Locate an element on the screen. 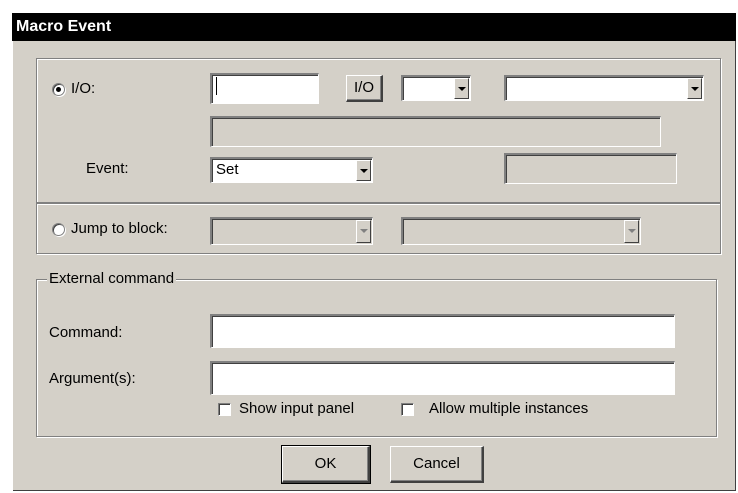 This screenshot has height=493, width=738. arguments-input is located at coordinates (442, 378).